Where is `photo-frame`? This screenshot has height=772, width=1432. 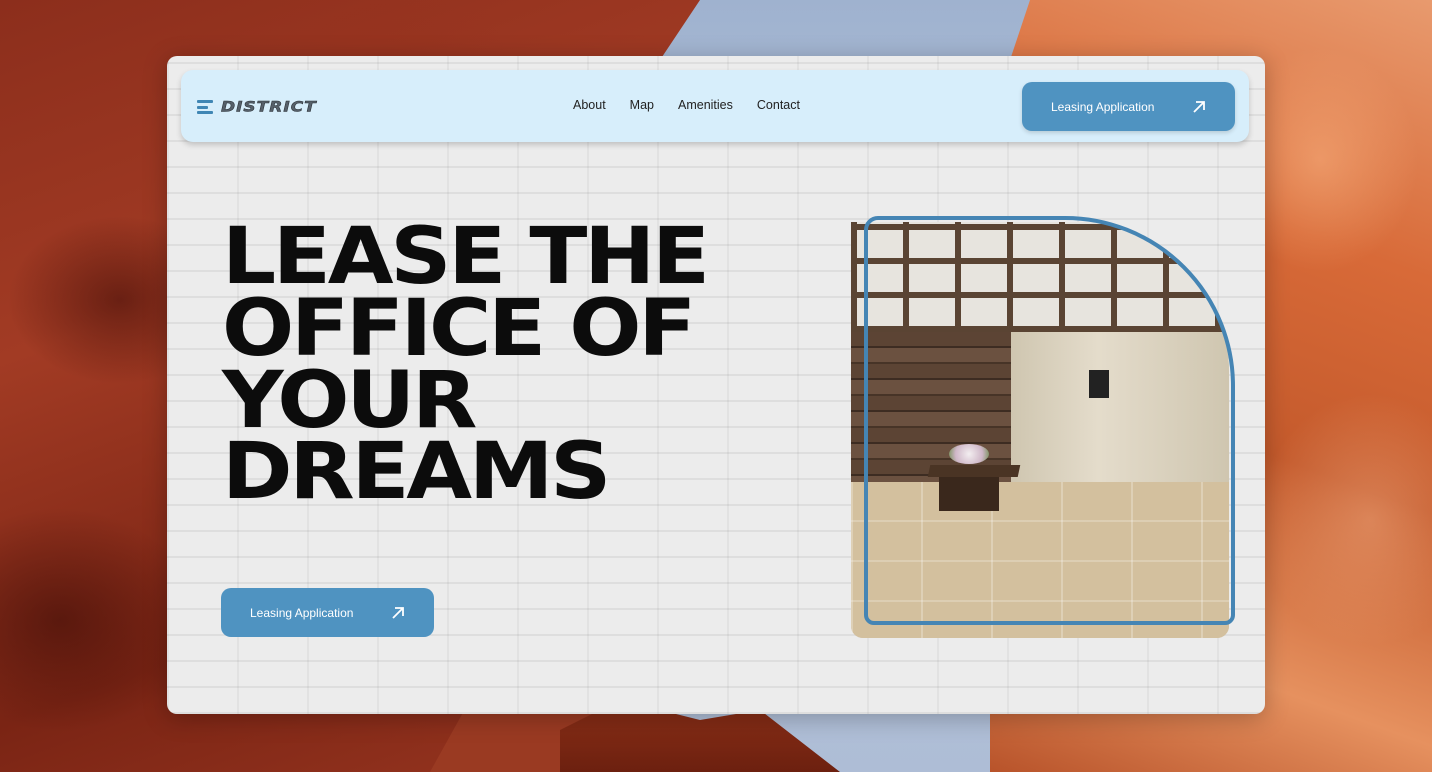
photo-frame is located at coordinates (1049, 420).